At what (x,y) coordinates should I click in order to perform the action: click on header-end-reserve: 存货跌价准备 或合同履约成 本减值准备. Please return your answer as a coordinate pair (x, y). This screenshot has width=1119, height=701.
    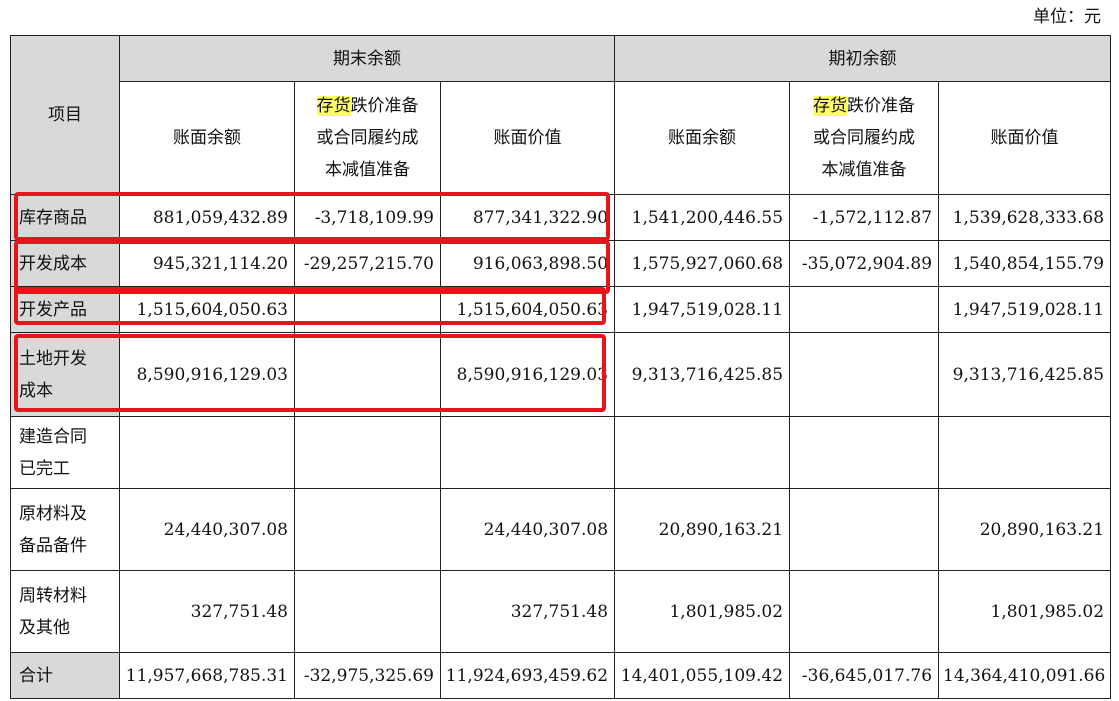
    Looking at the image, I should click on (367, 138).